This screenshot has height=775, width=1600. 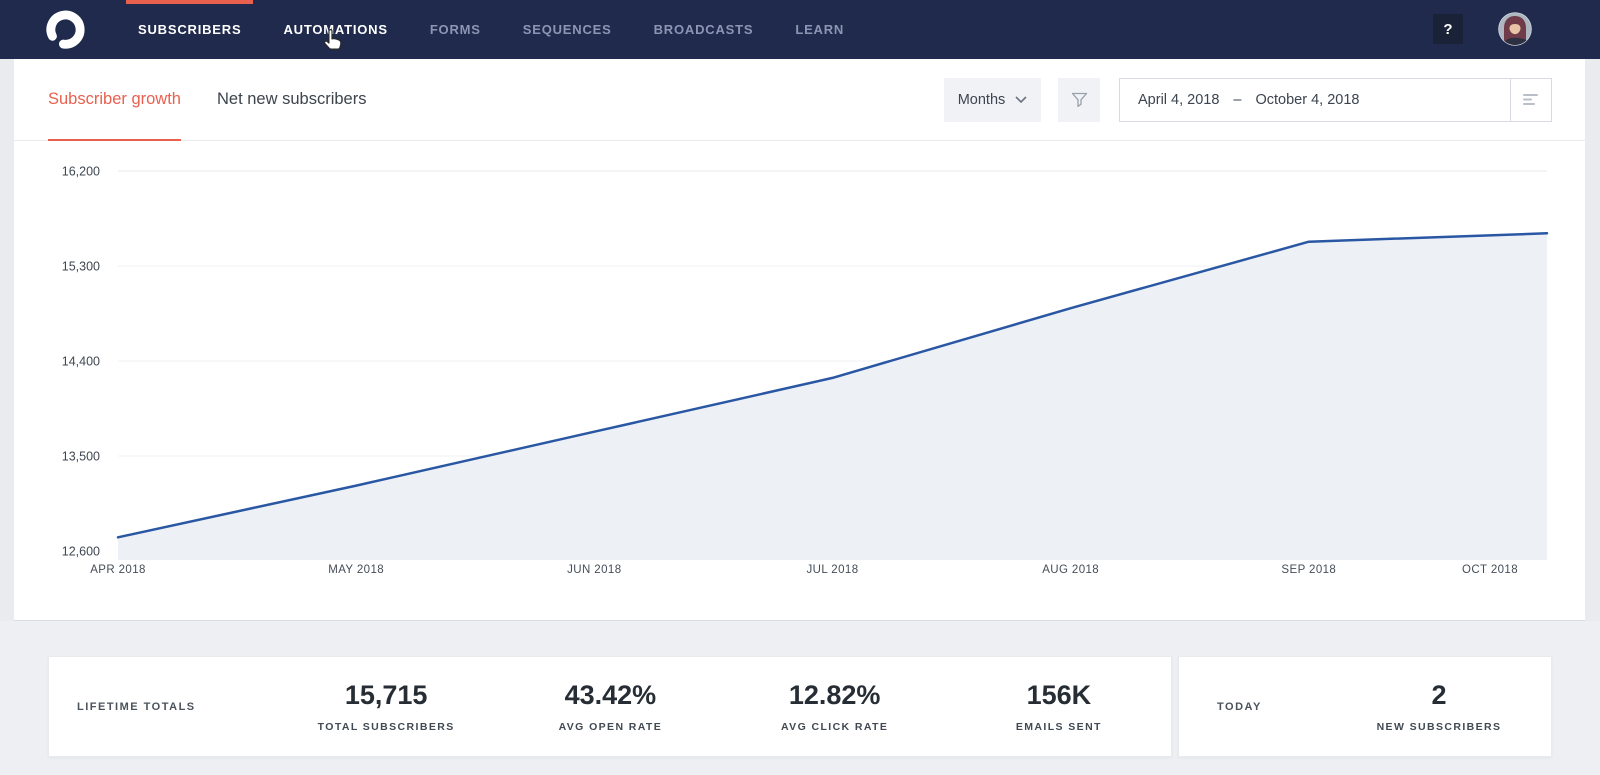 I want to click on chart-controls: Months April 4, 2018 – October 4, 2018, so click(x=1248, y=100).